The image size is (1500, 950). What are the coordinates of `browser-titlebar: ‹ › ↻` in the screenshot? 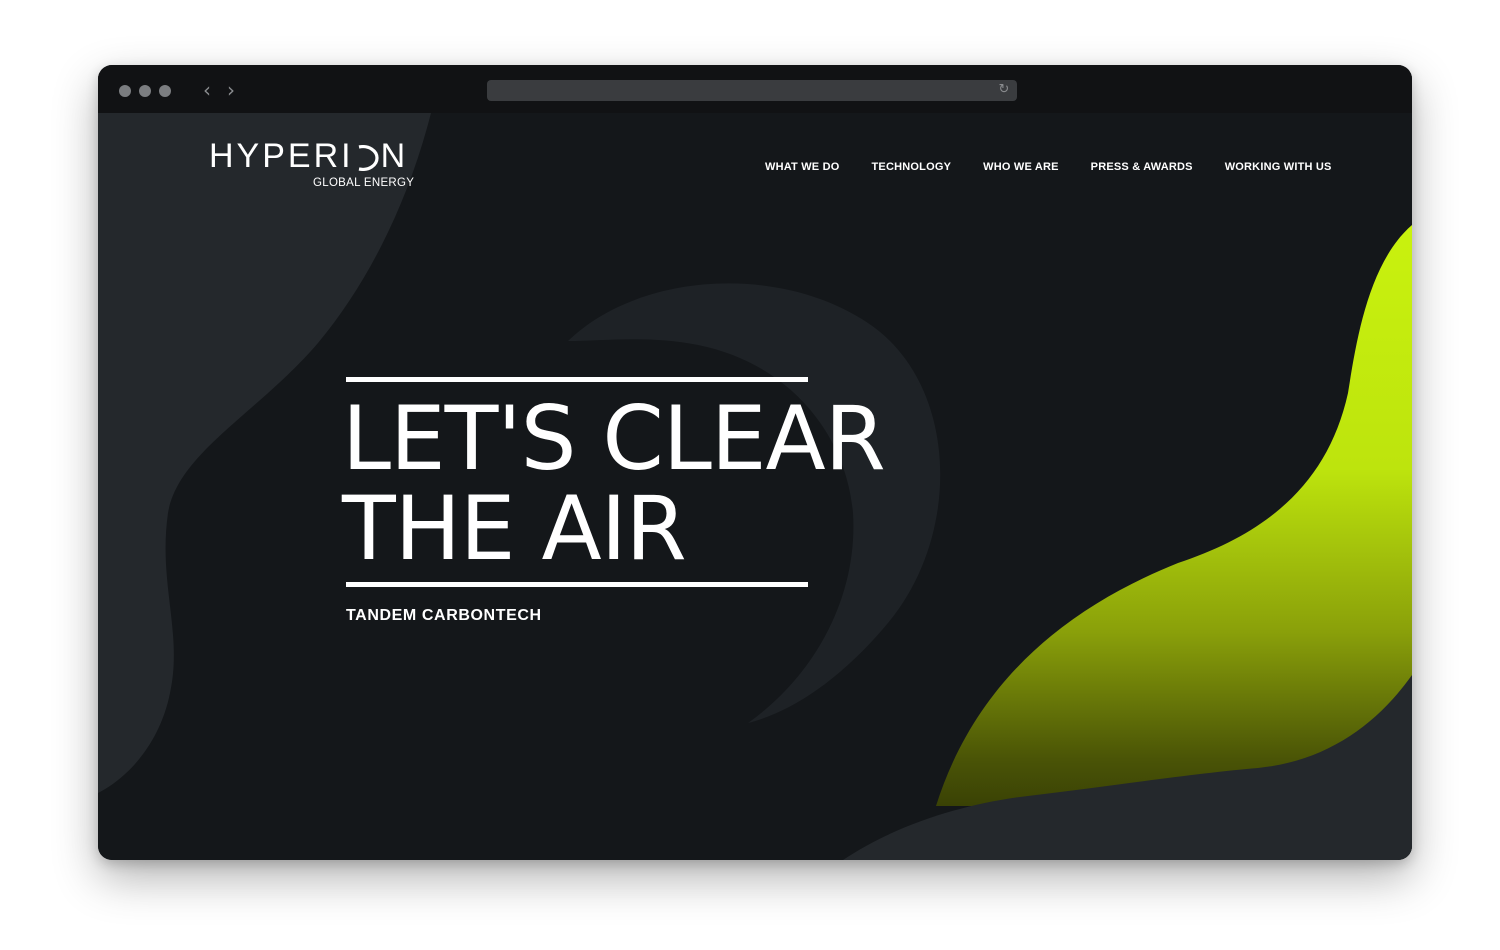 It's located at (755, 89).